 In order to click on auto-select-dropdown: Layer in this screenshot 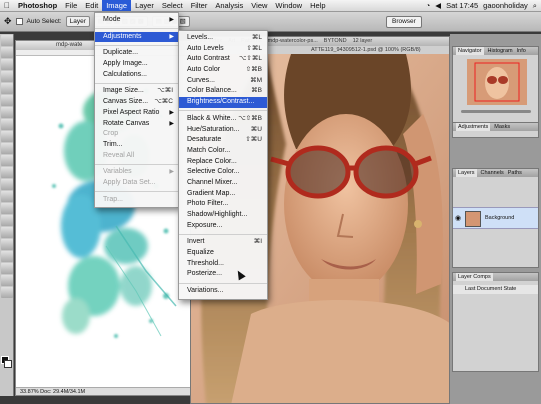, I will do `click(77, 21)`.